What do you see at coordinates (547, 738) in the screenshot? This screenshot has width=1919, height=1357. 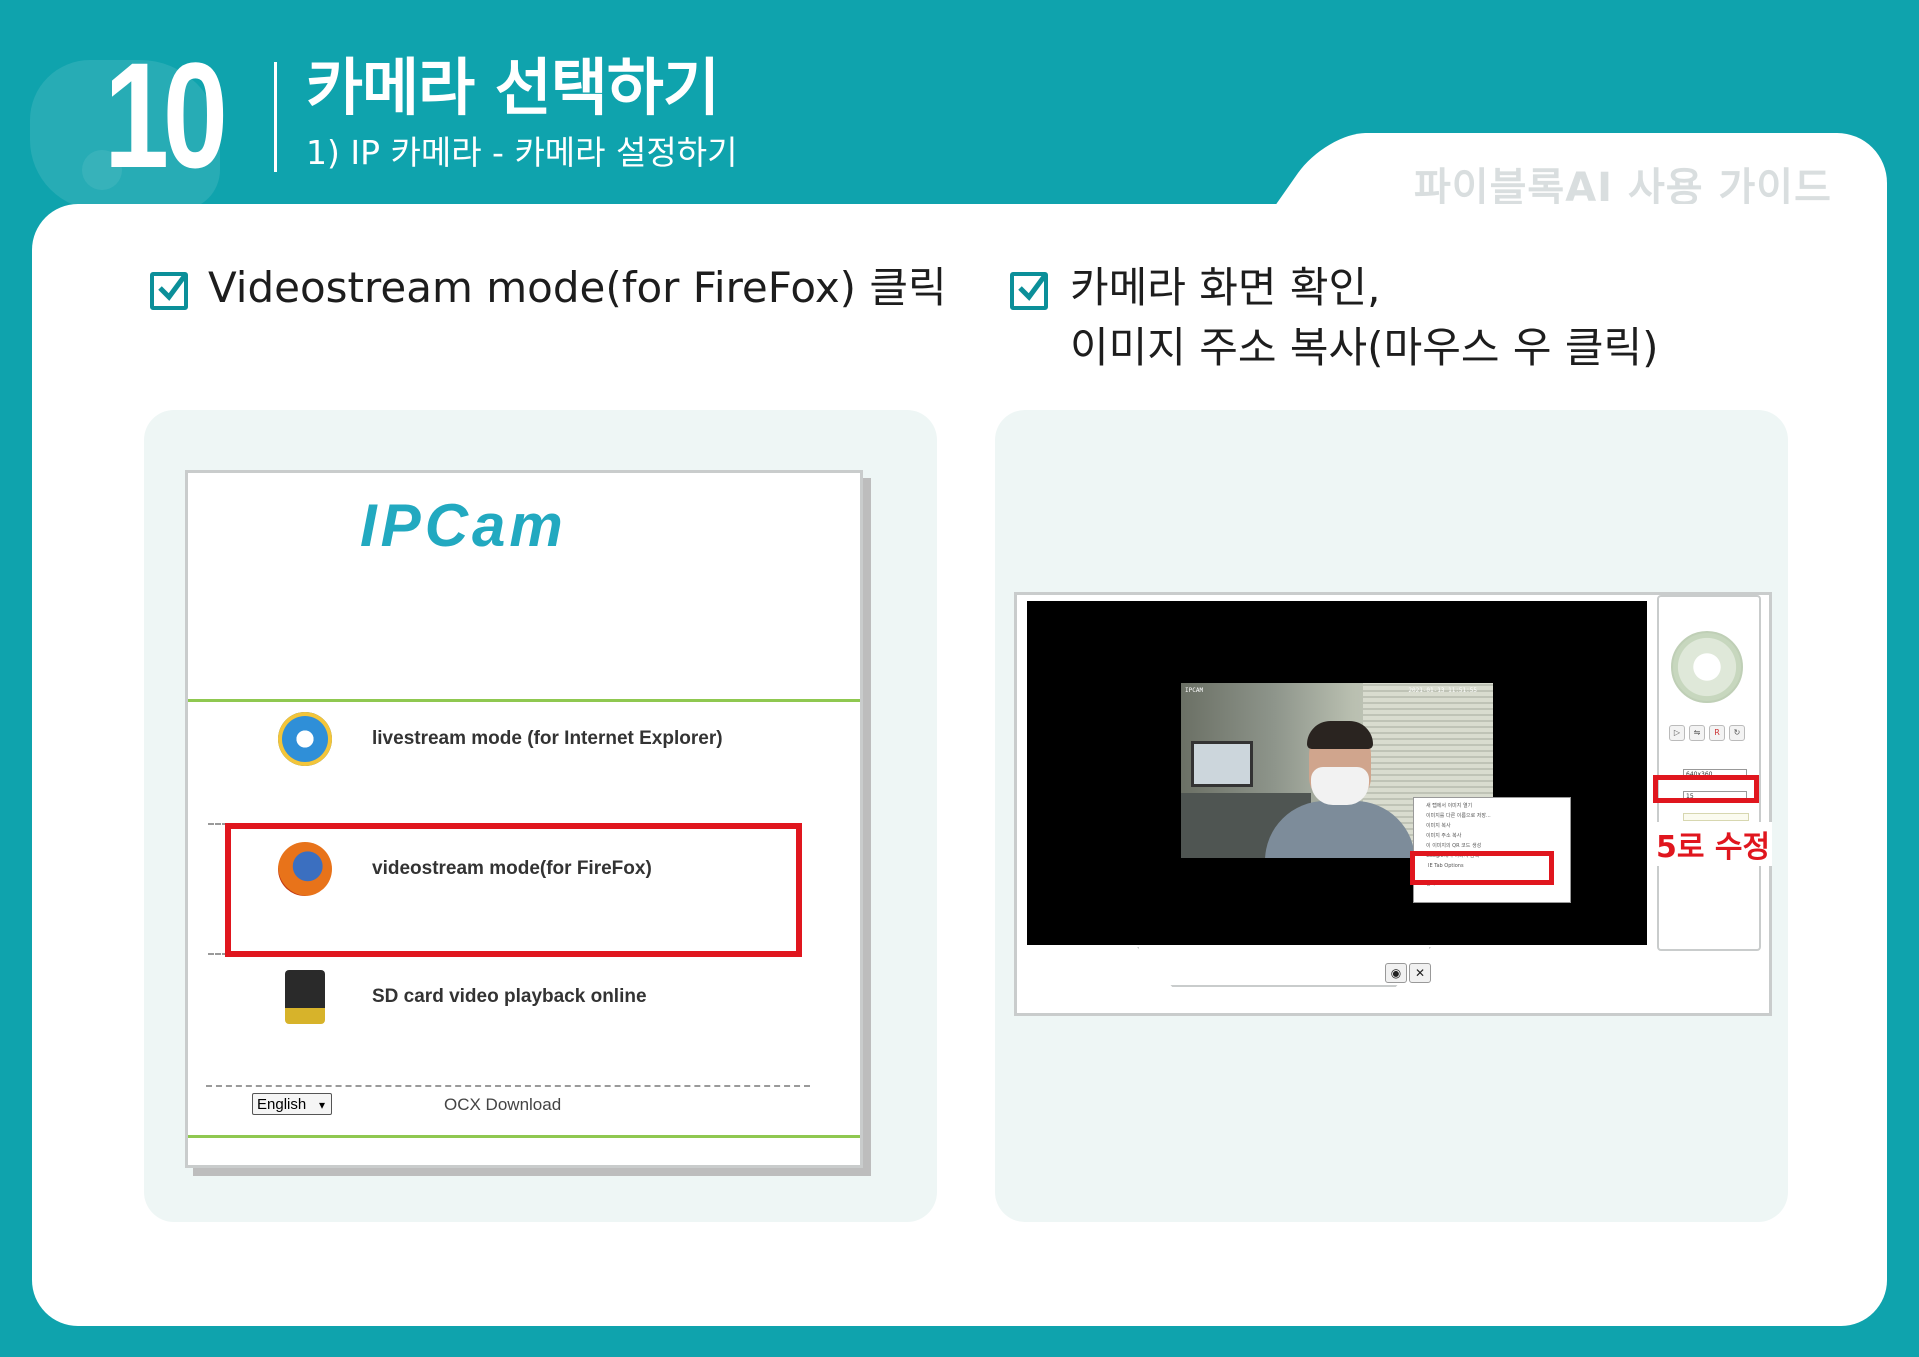 I see `livestream-mode-label: livestream mode (for Internet Explorer)` at bounding box center [547, 738].